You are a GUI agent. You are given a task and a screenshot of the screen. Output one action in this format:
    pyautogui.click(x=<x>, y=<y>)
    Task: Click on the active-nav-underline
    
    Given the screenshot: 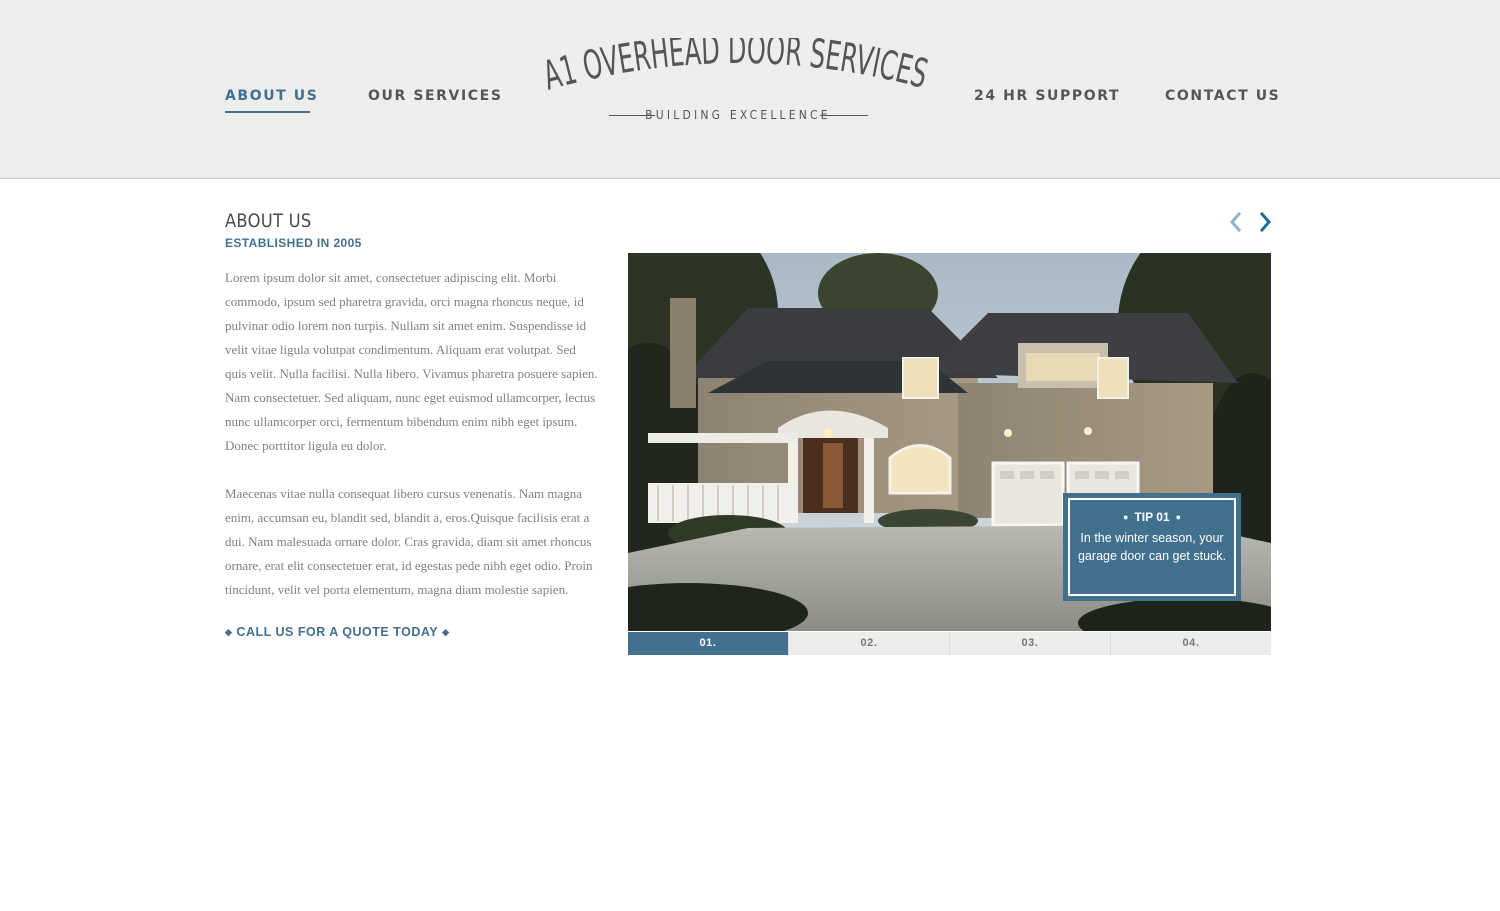 What is the action you would take?
    pyautogui.click(x=267, y=112)
    